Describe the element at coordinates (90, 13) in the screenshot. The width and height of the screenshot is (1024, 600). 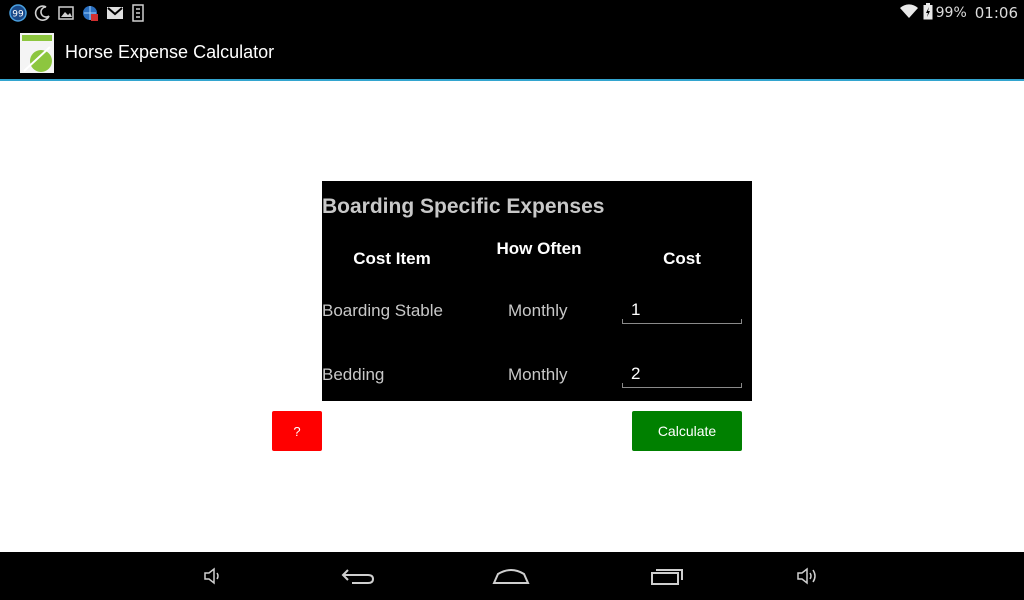
I see `globe-update-icon` at that location.